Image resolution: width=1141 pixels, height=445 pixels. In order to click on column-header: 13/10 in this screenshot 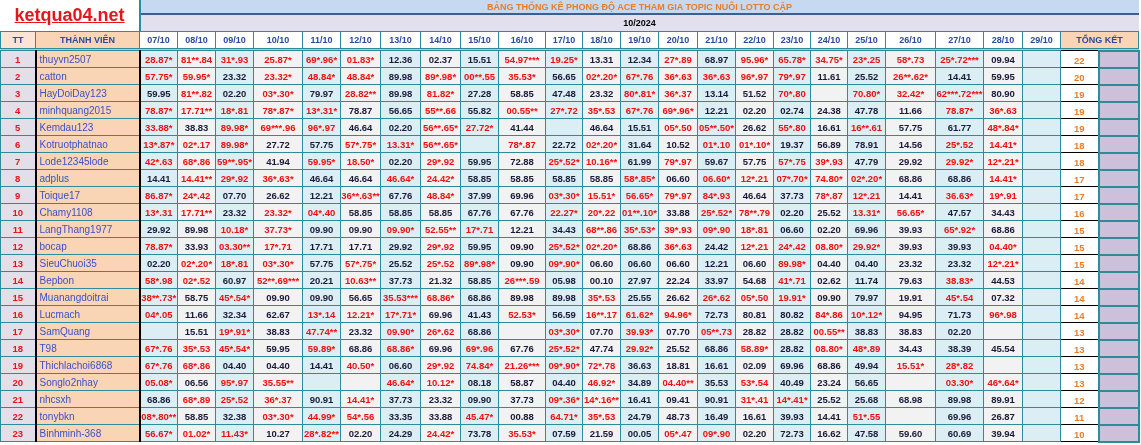, I will do `click(400, 40)`.